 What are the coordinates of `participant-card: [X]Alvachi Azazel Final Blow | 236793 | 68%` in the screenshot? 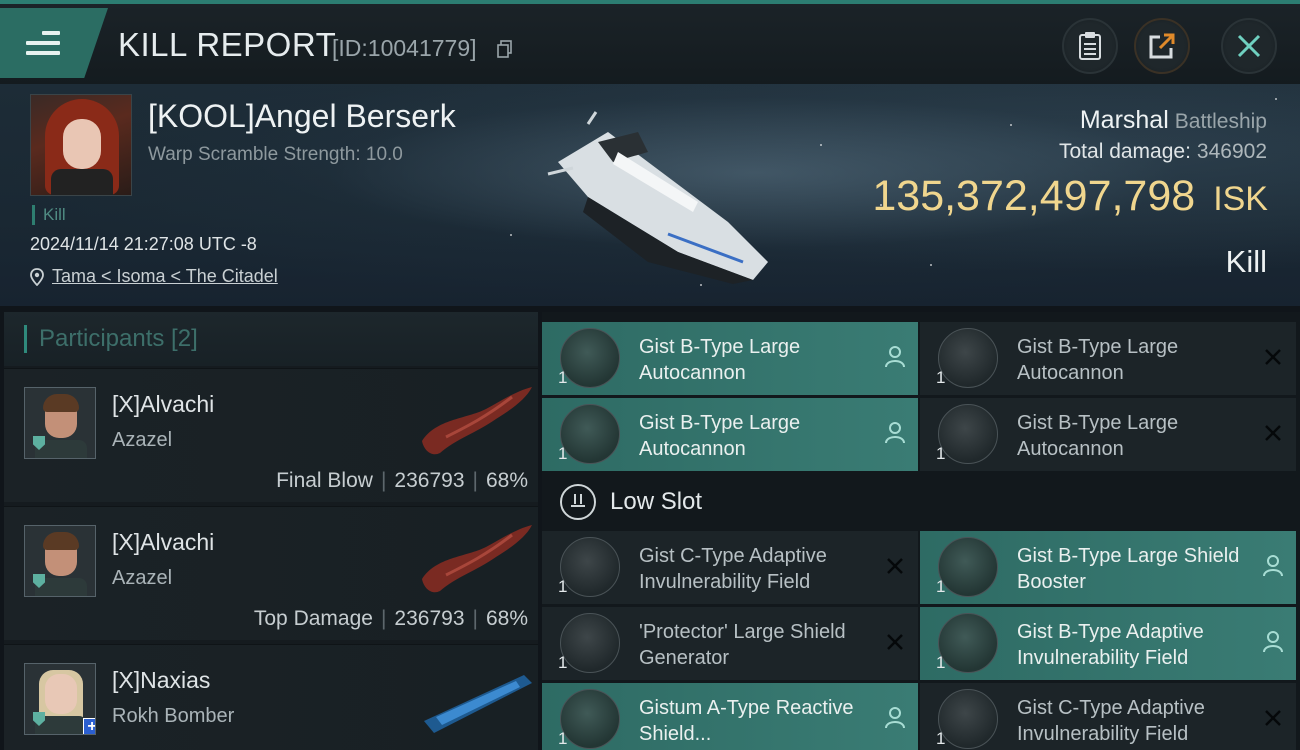 It's located at (271, 435).